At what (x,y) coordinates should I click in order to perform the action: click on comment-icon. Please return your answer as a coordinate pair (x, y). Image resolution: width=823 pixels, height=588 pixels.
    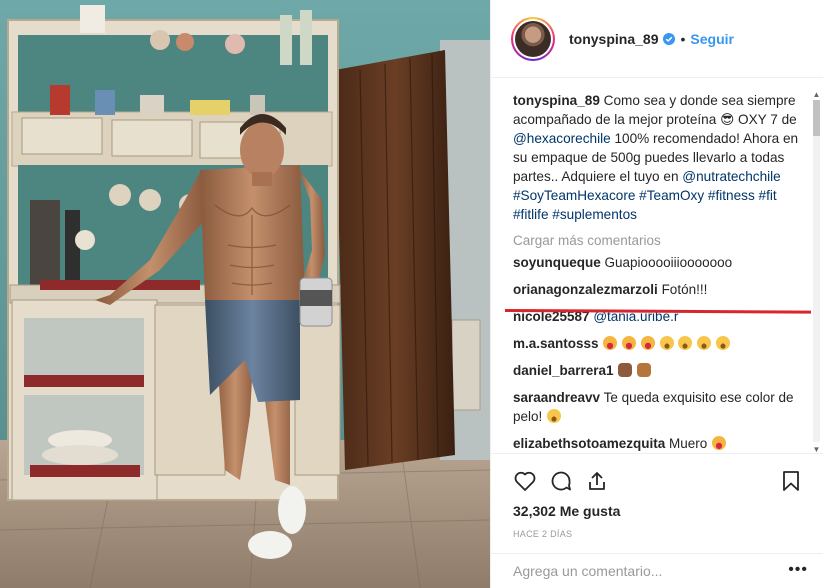
    Looking at the image, I should click on (561, 481).